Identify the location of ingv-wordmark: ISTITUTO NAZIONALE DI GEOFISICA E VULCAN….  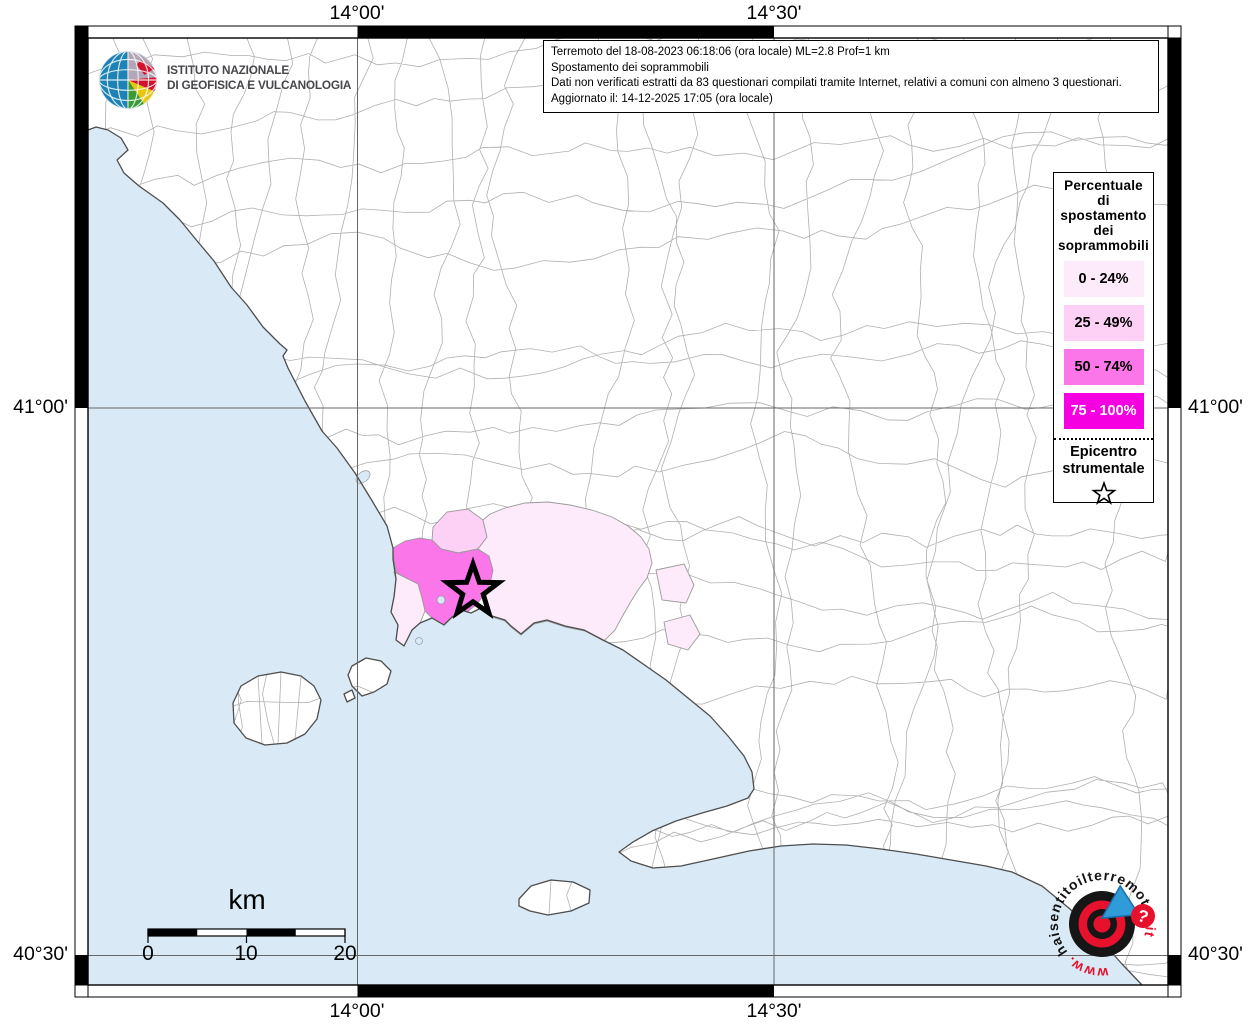
(259, 77).